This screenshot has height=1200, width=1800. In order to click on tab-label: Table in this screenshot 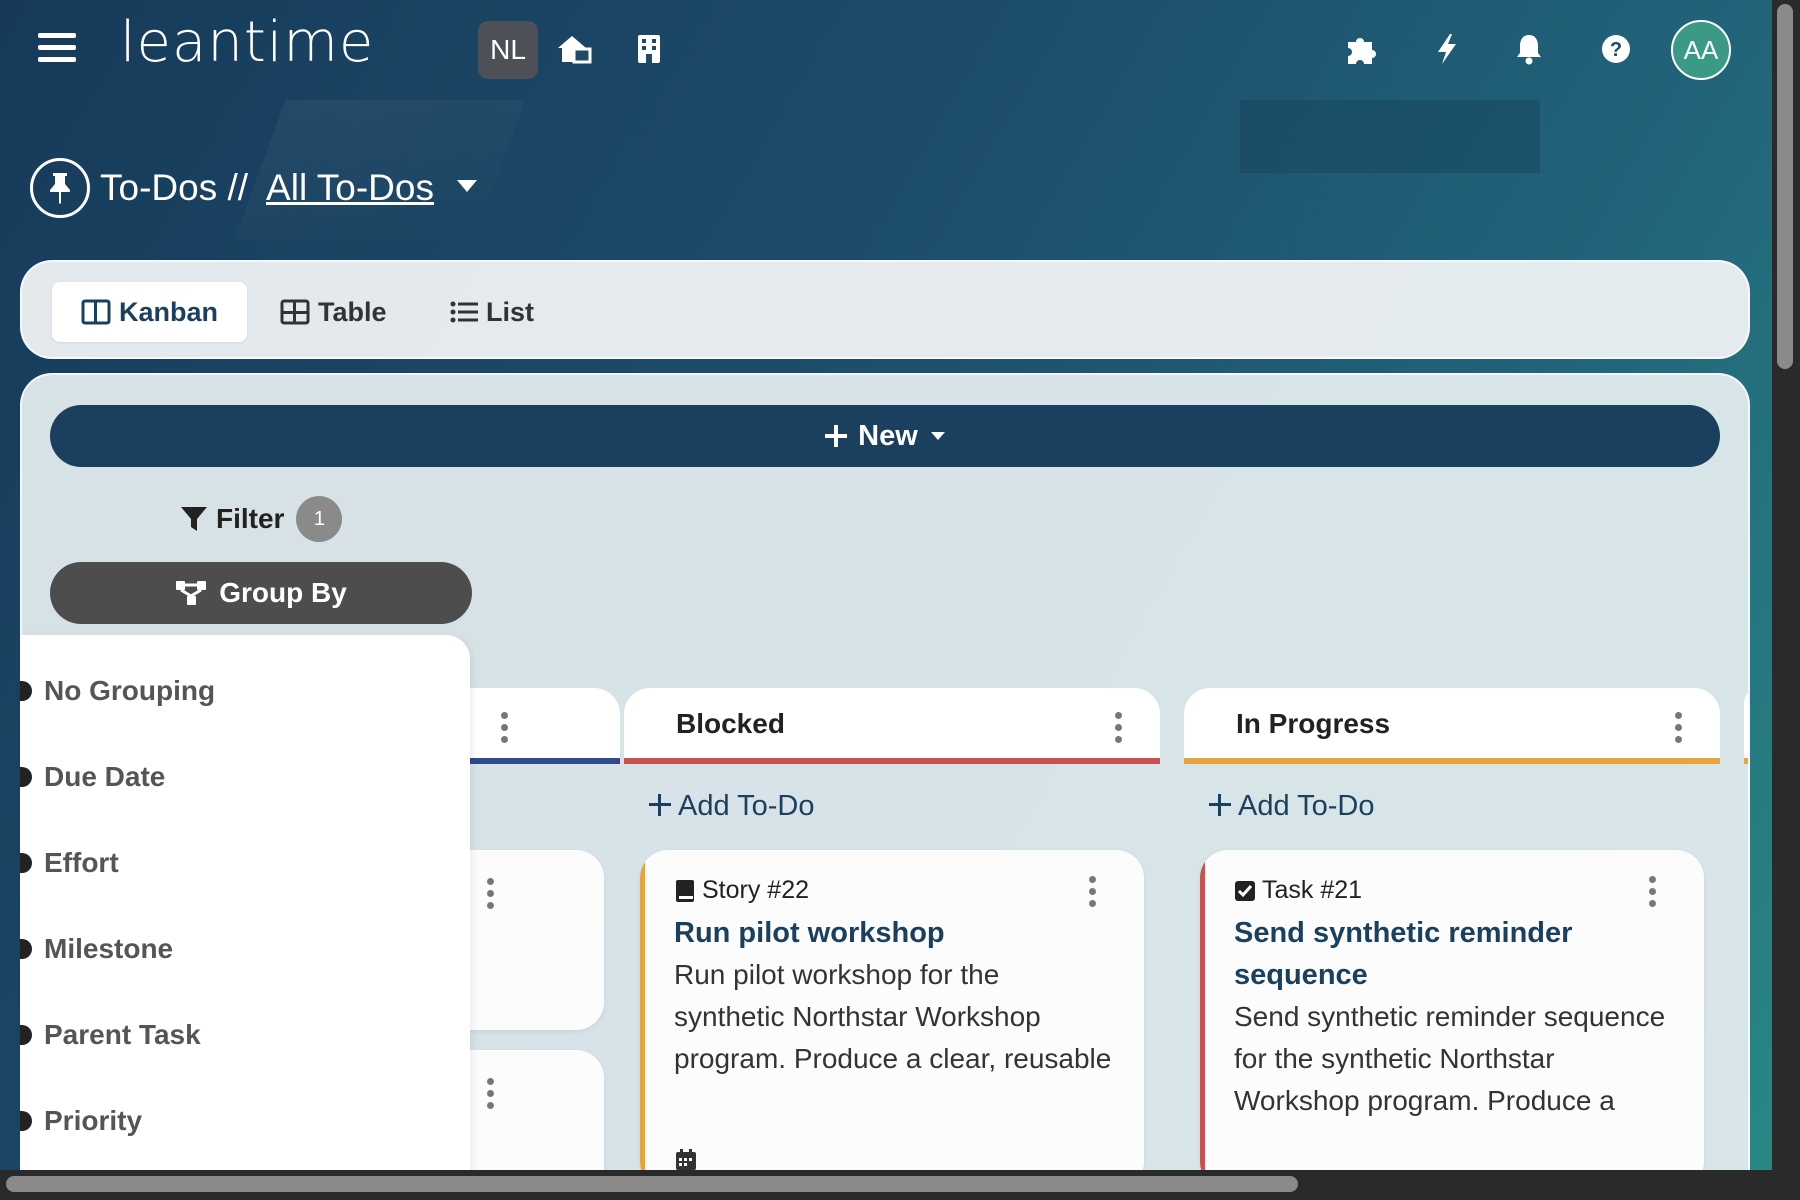, I will do `click(352, 311)`.